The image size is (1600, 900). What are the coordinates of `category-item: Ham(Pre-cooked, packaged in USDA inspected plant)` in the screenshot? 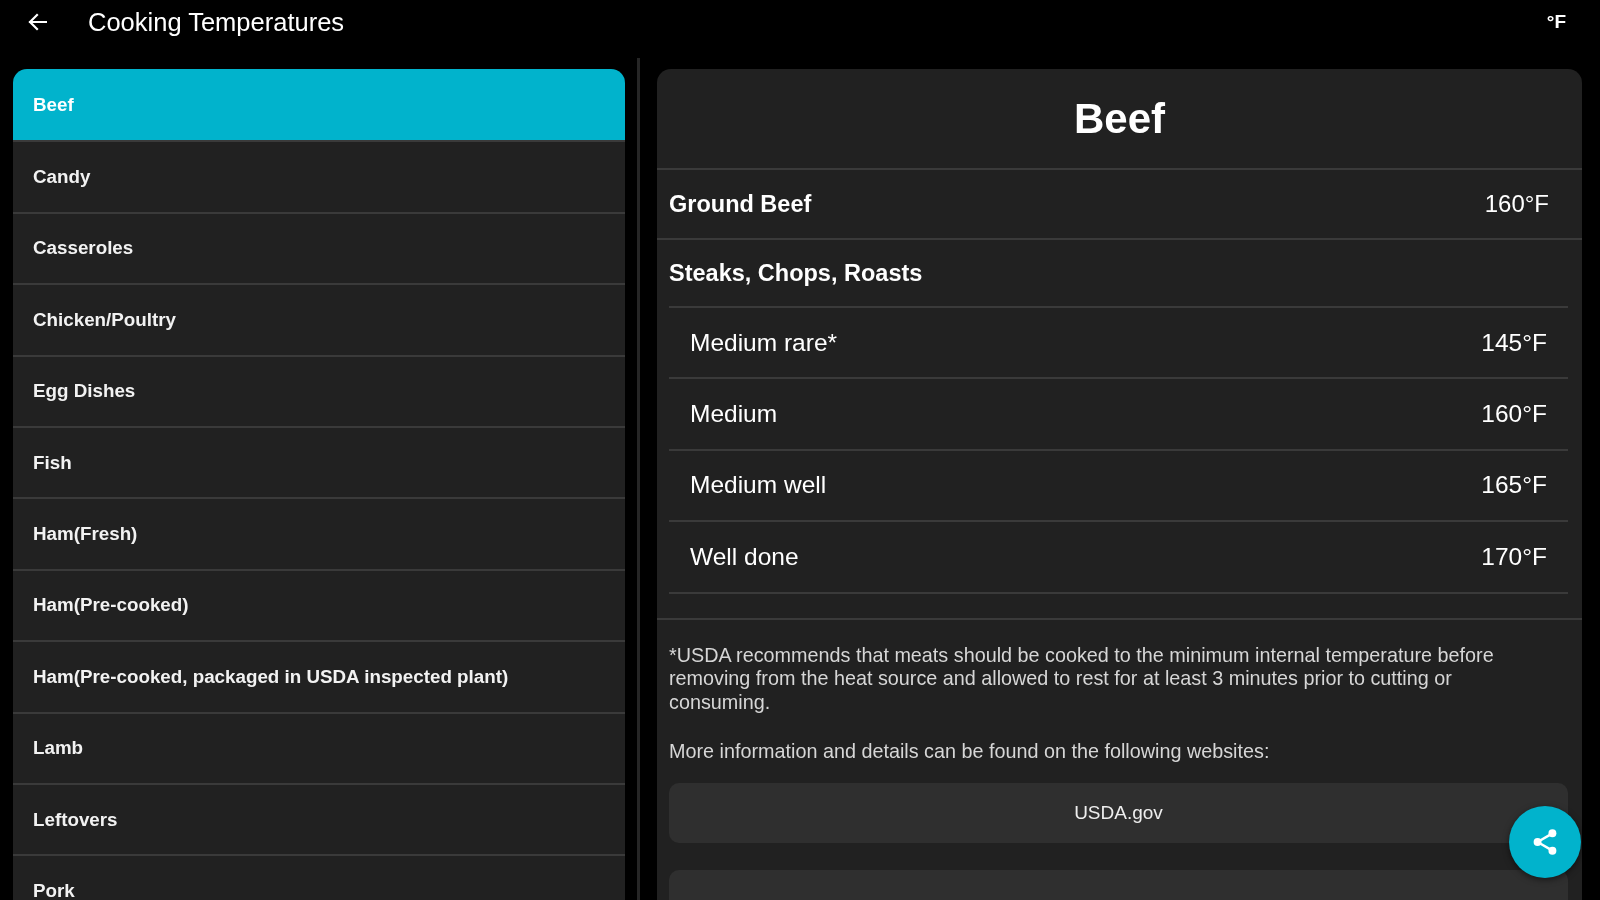 It's located at (319, 676).